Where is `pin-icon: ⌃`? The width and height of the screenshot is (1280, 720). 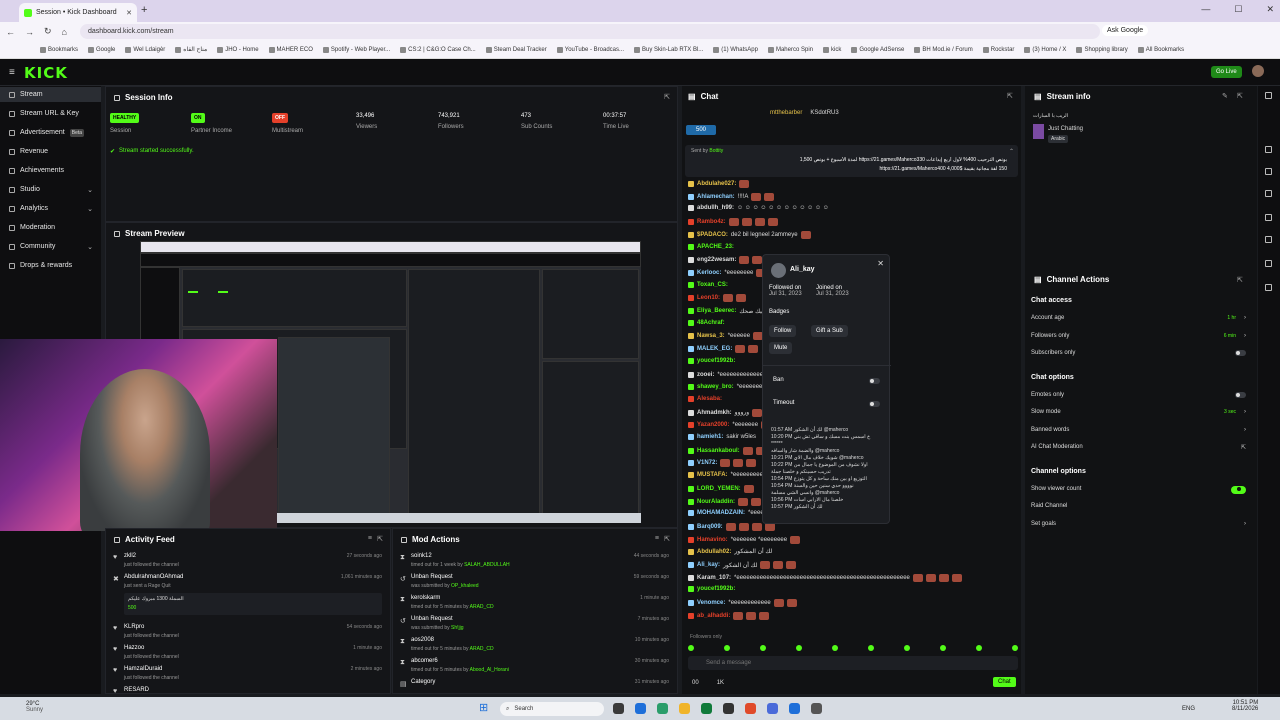 pin-icon: ⌃ is located at coordinates (1011, 151).